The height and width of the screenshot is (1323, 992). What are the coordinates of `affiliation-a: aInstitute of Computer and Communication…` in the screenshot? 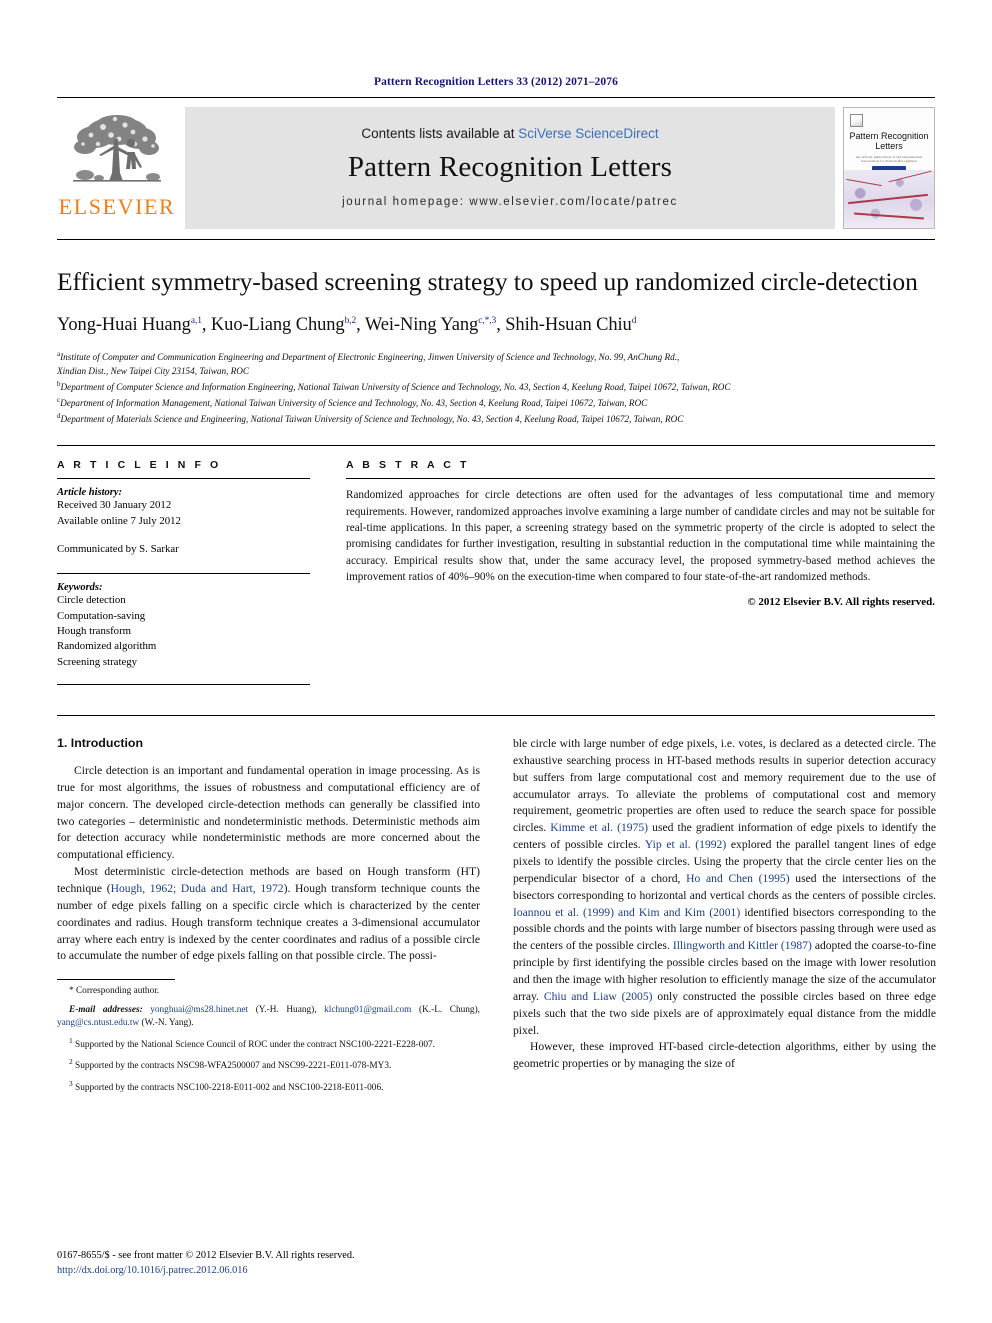 It's located at (368, 356).